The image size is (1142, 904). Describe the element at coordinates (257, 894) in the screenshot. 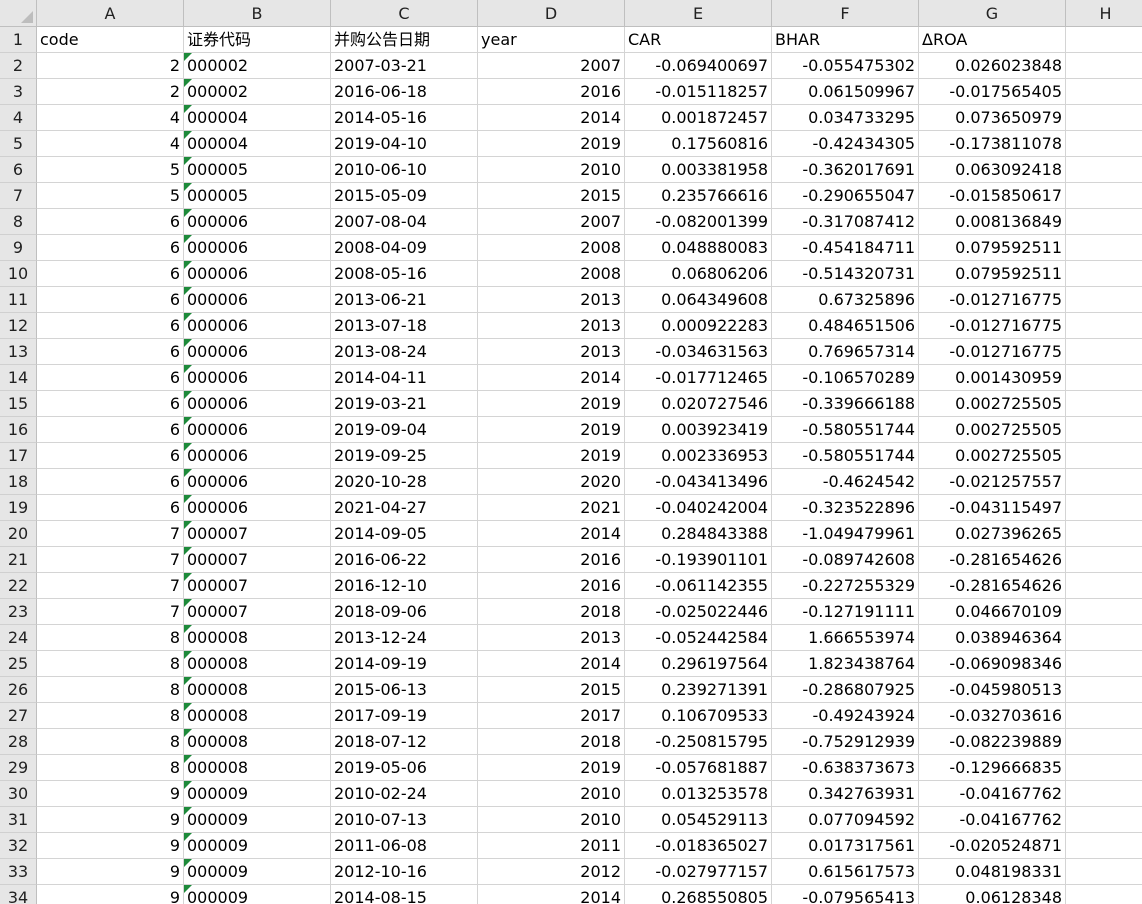

I see `cell-b34: 000009` at that location.